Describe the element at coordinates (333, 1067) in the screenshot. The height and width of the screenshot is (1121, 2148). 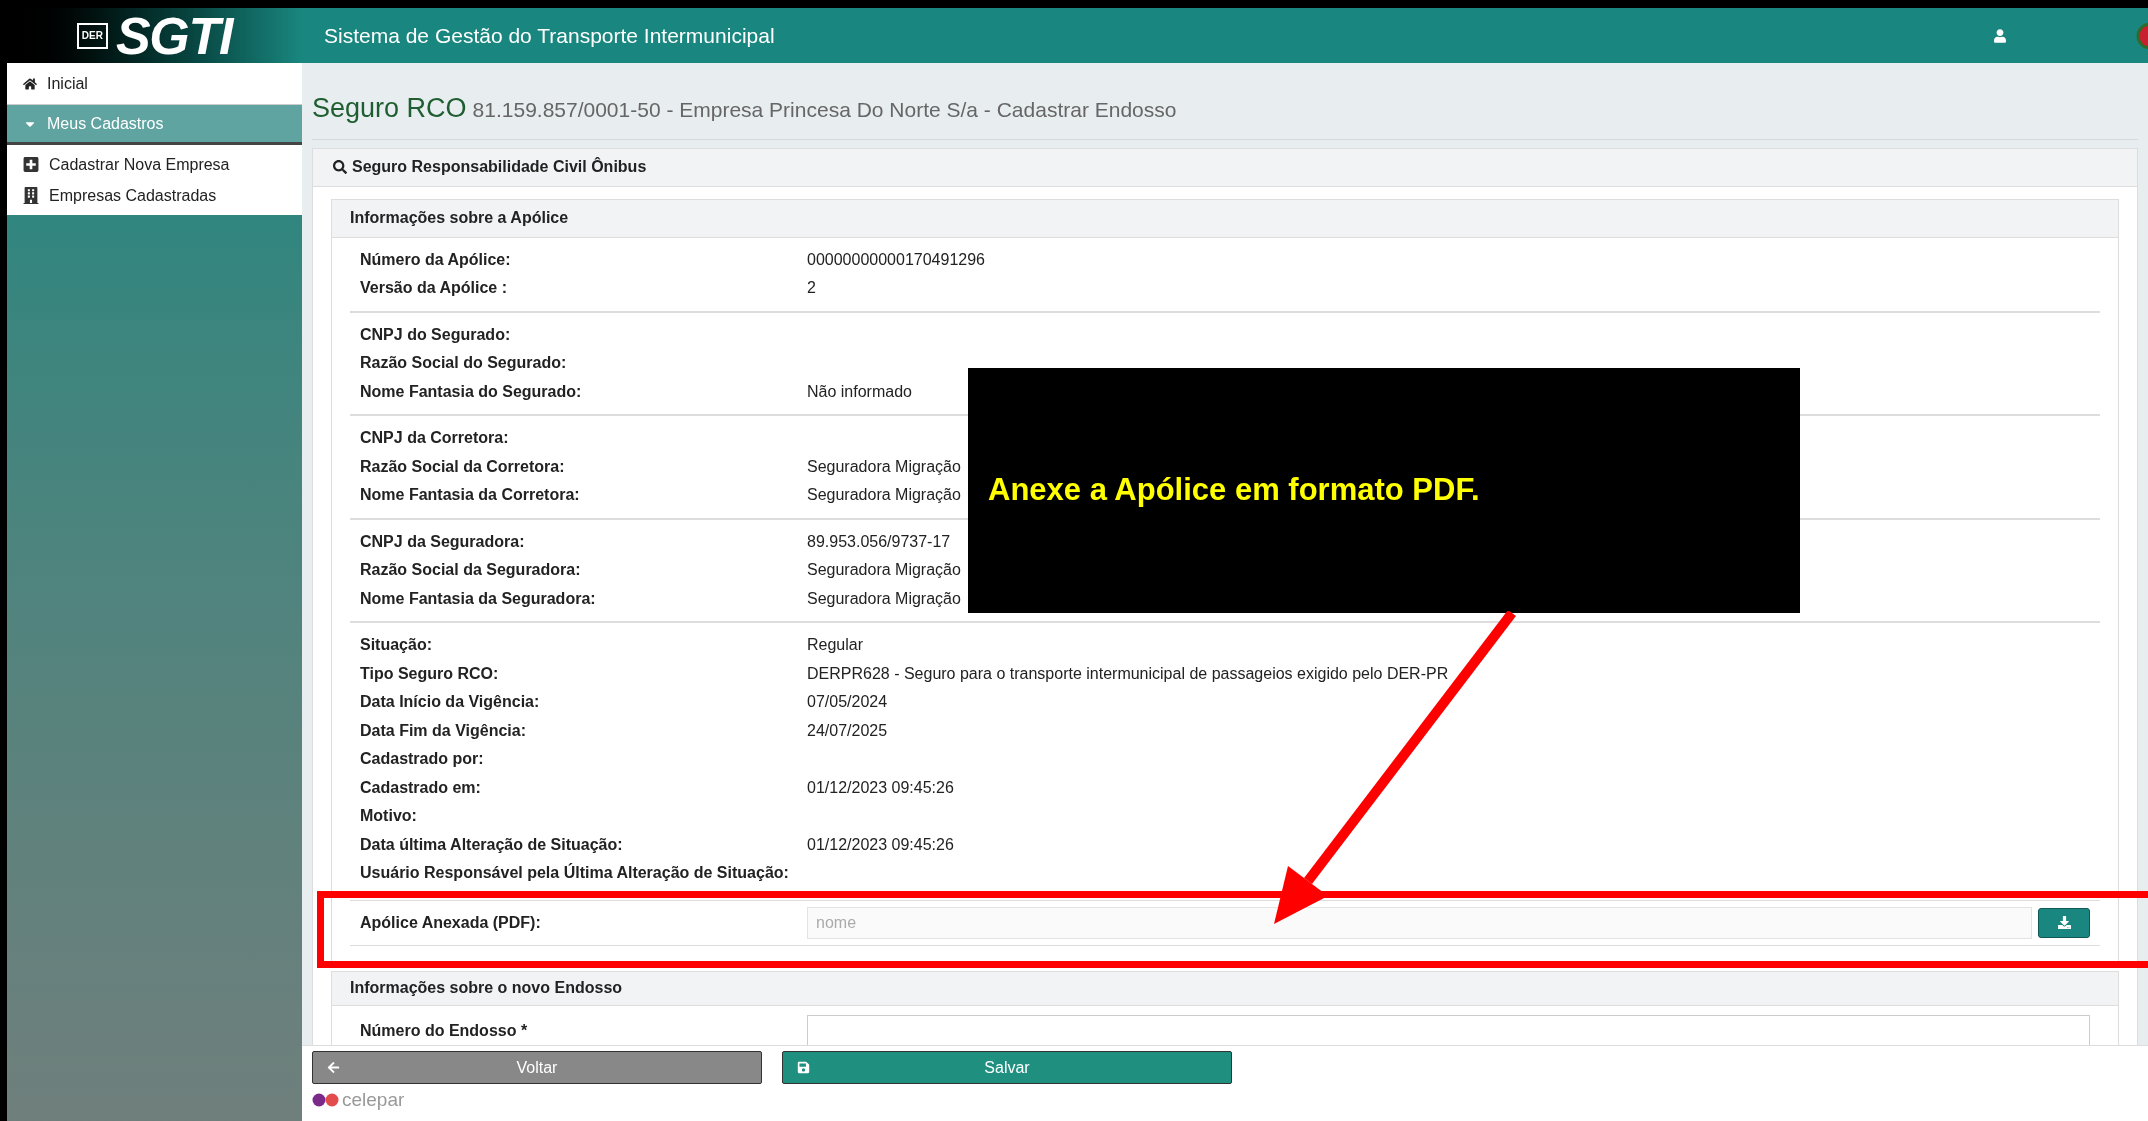
I see `arrow-left-icon` at that location.